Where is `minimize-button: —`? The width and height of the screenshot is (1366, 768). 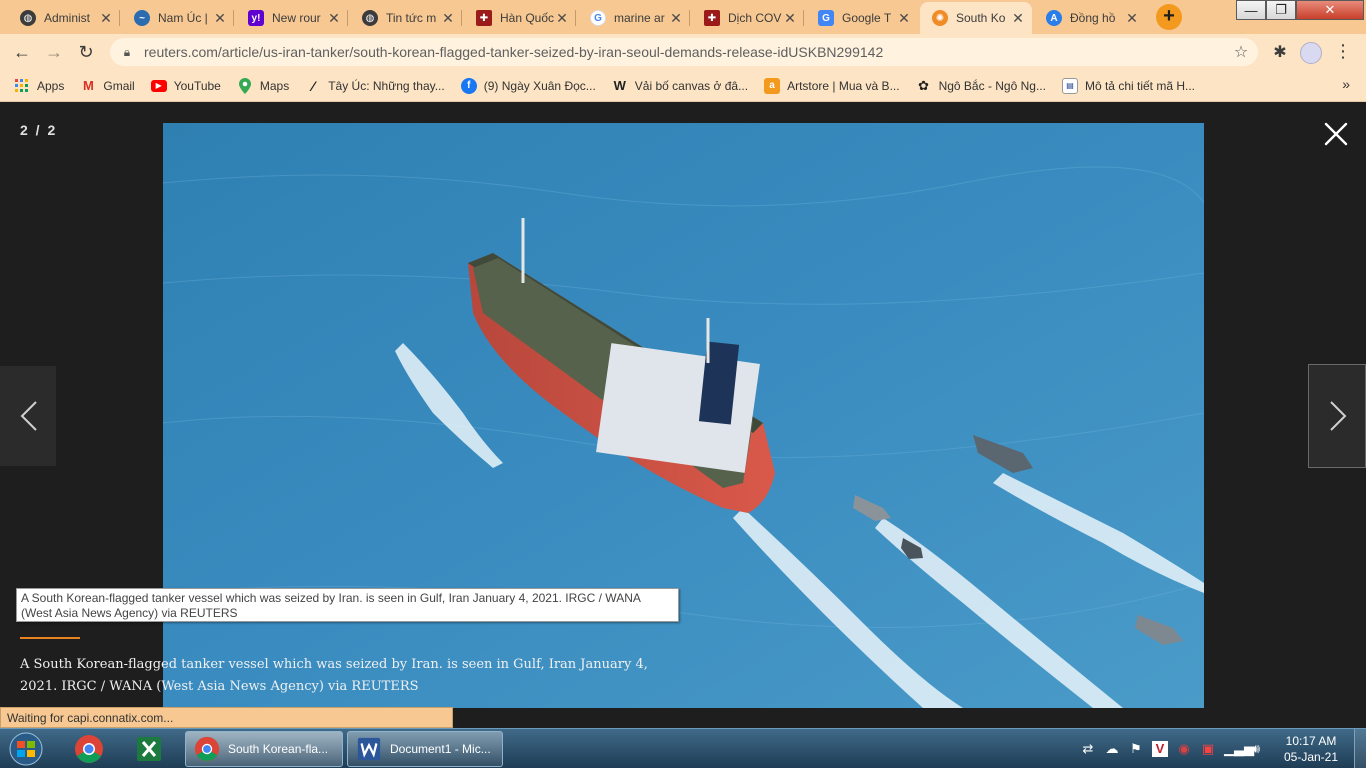
minimize-button: — is located at coordinates (1251, 10).